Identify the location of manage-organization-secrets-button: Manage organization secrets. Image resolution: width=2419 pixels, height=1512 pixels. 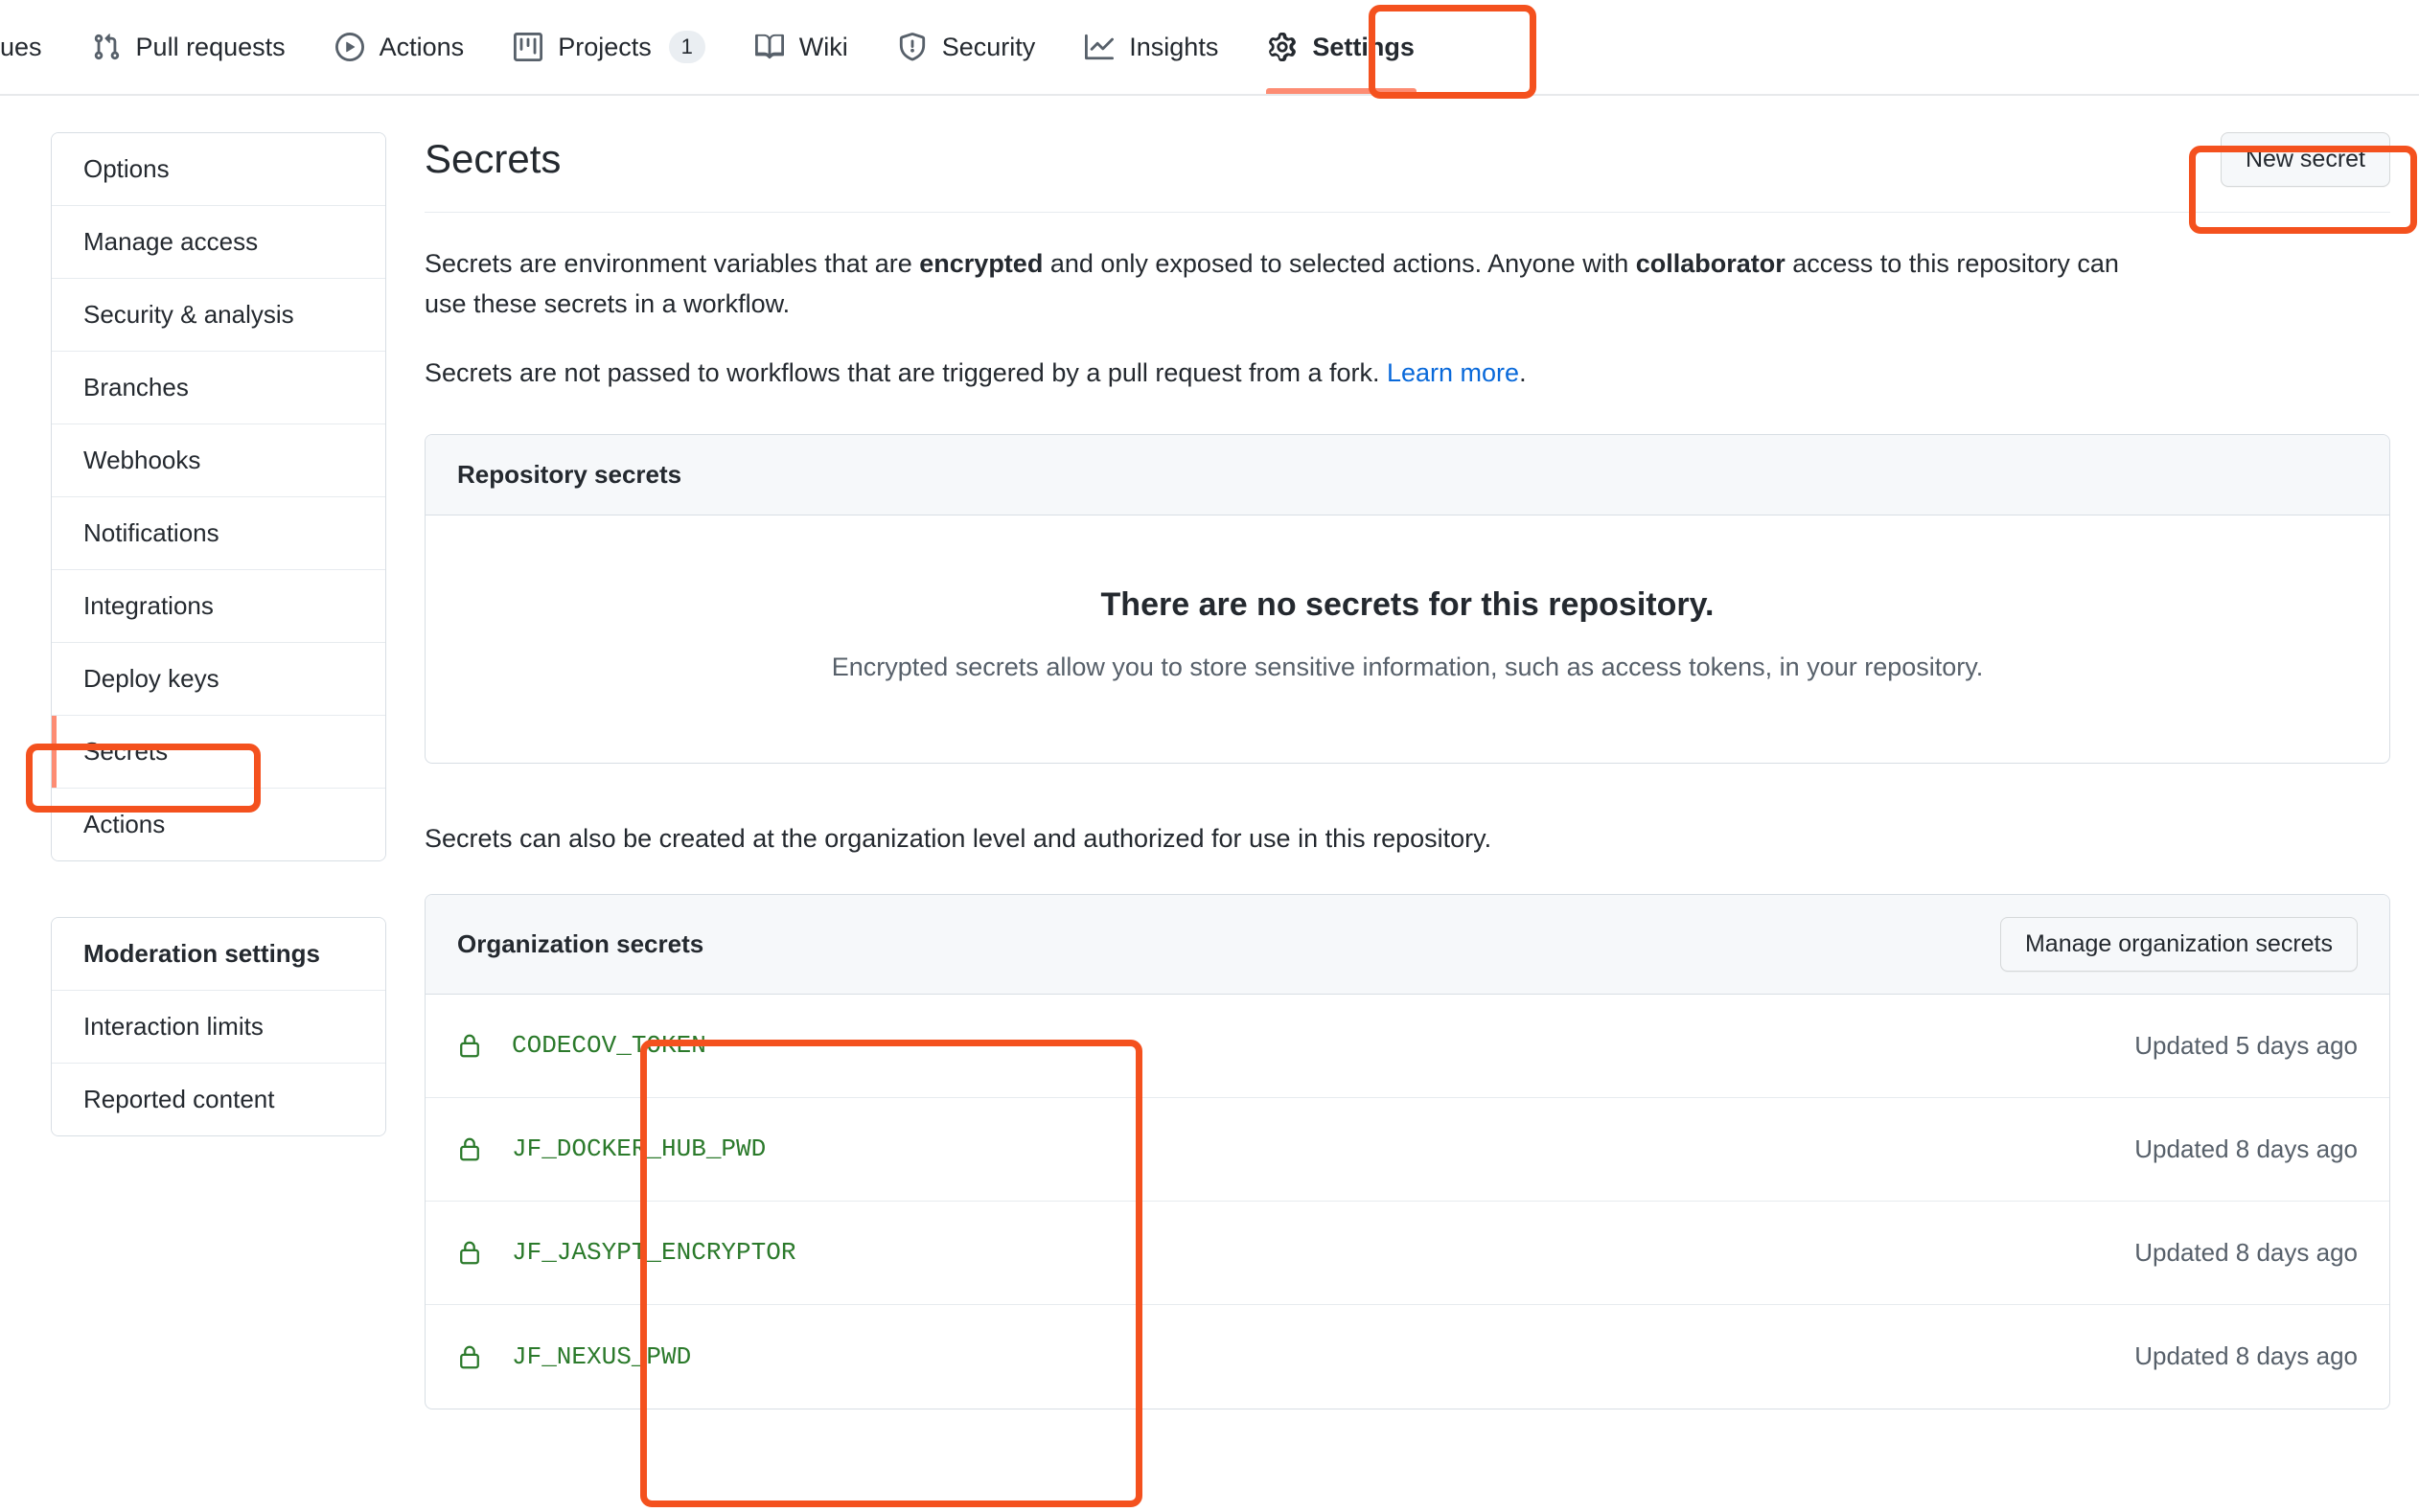
(2178, 944).